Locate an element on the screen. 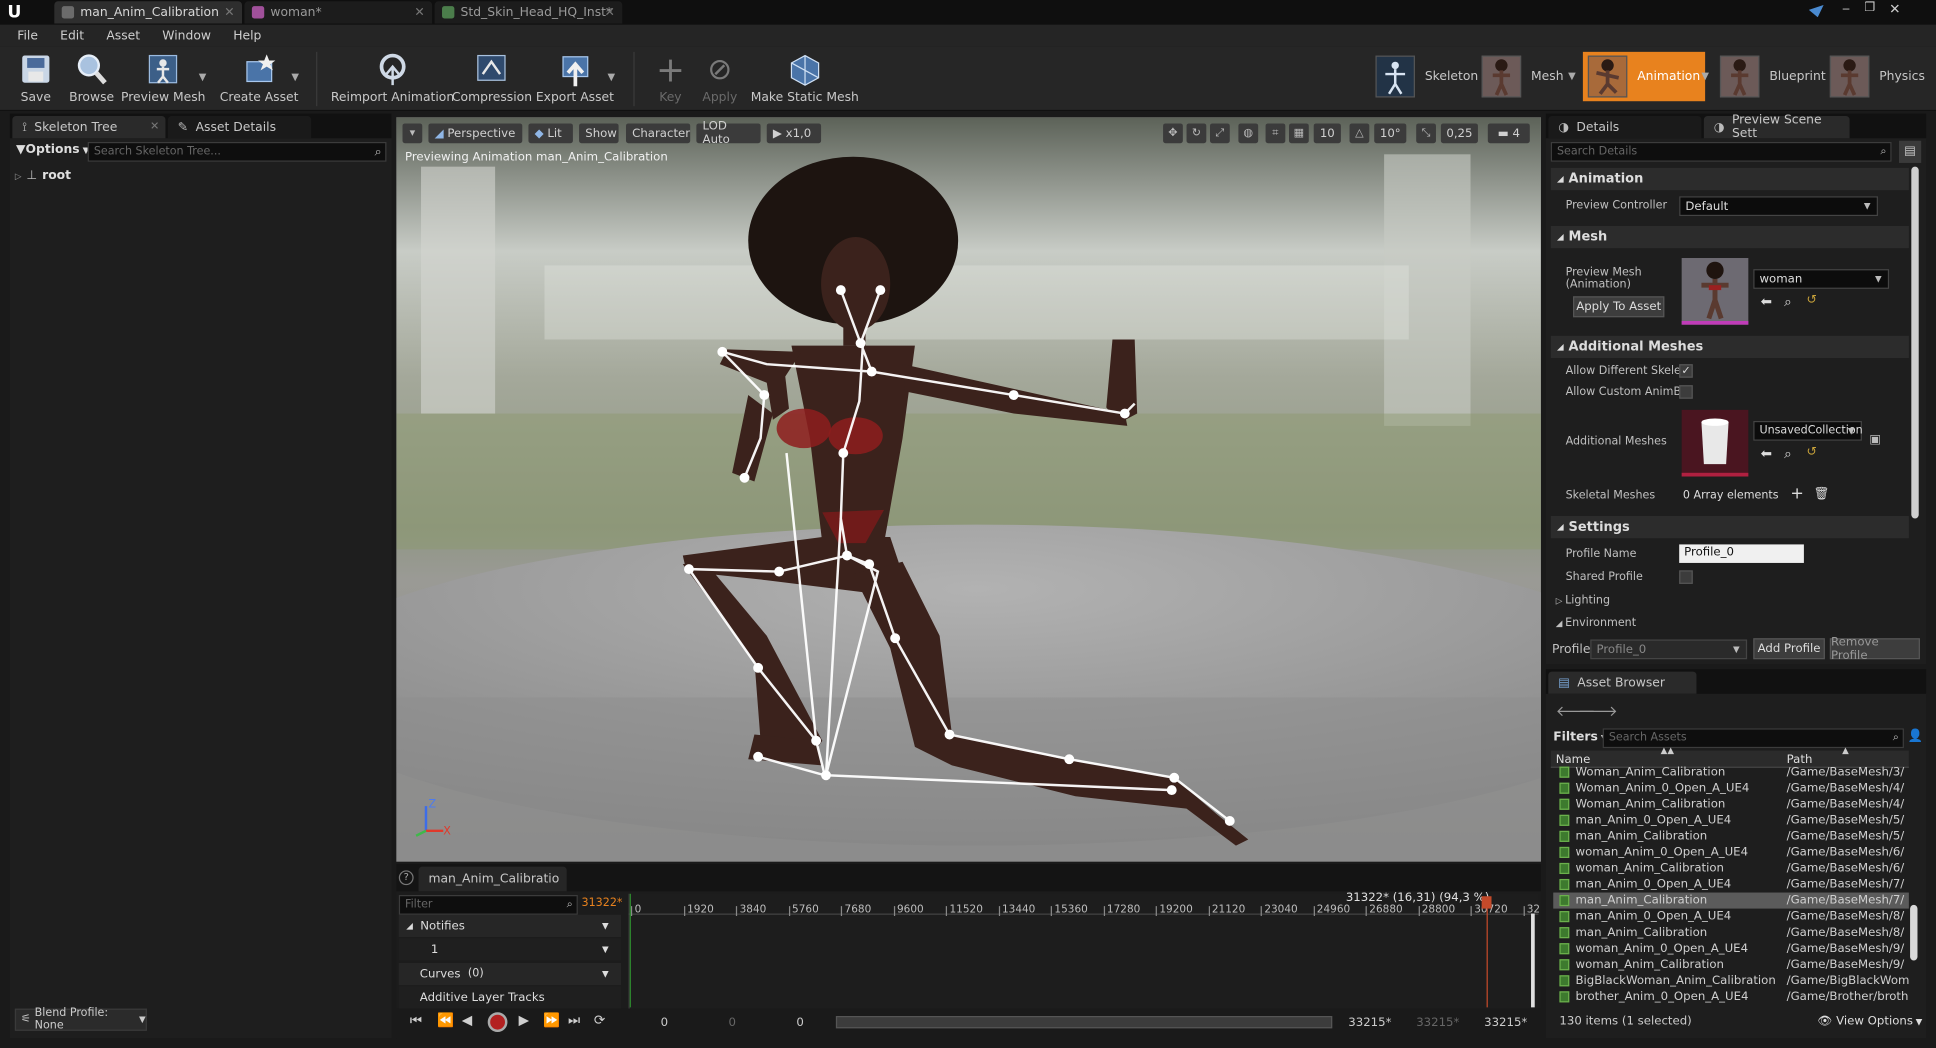 The image size is (1936, 1048). tab-asset-browser: ▤ Asset Browser is located at coordinates (1622, 682).